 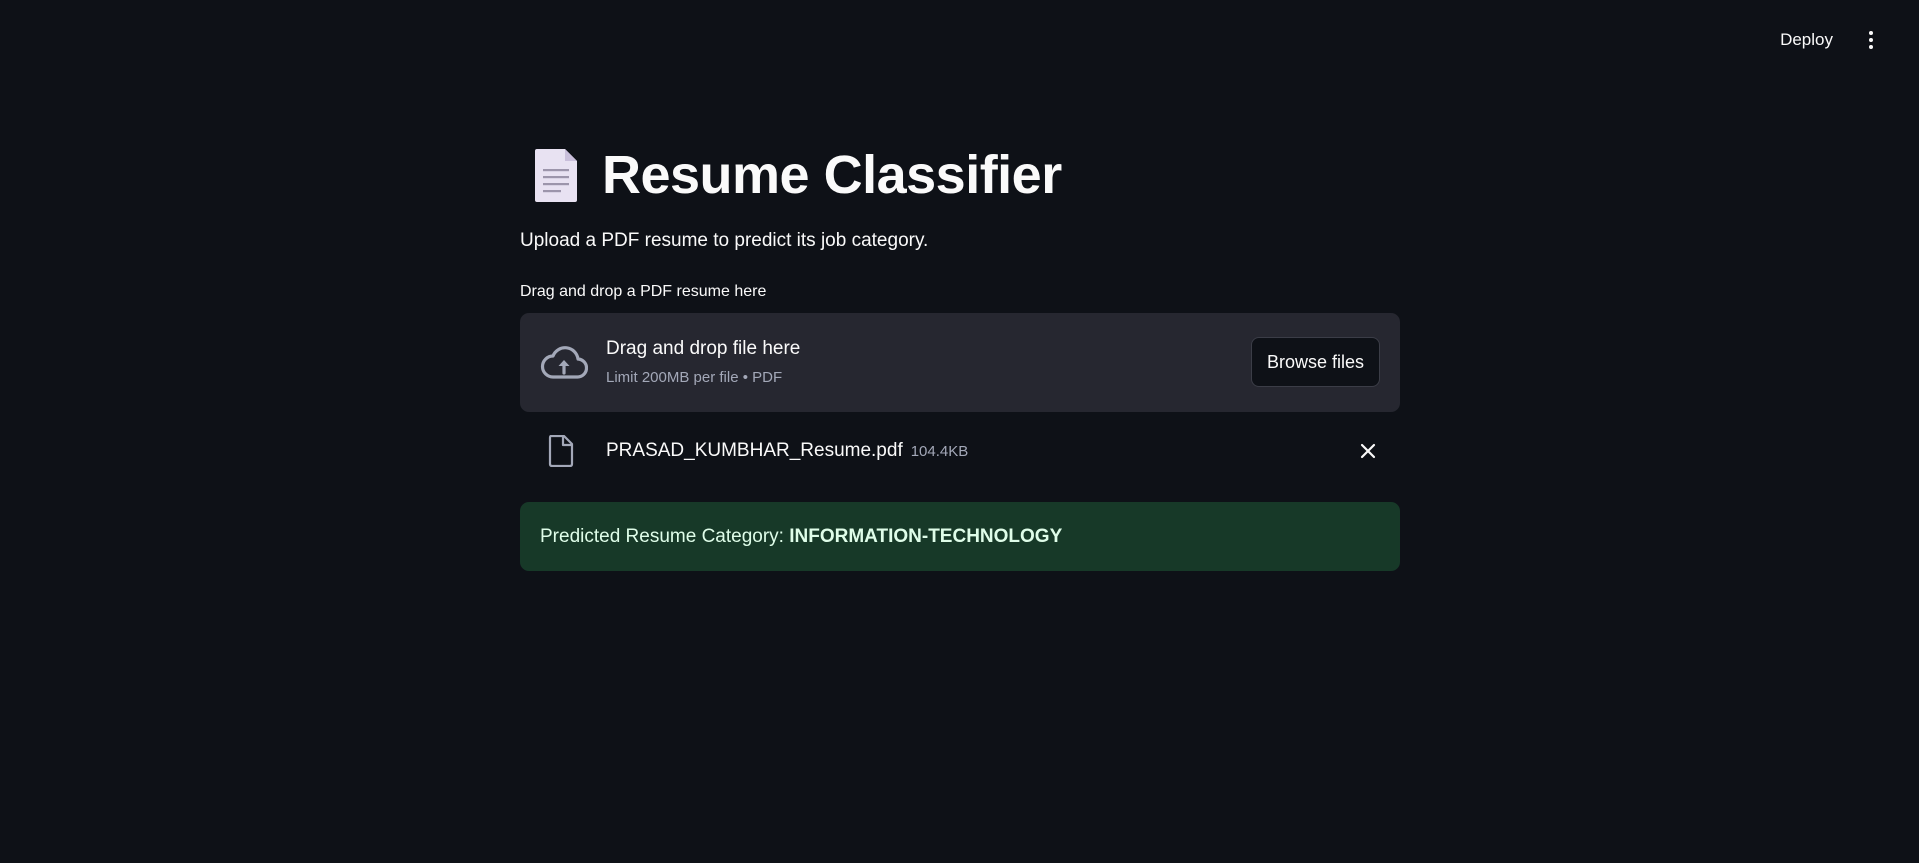 I want to click on dropzone-title: Drag and drop file here, so click(x=703, y=348).